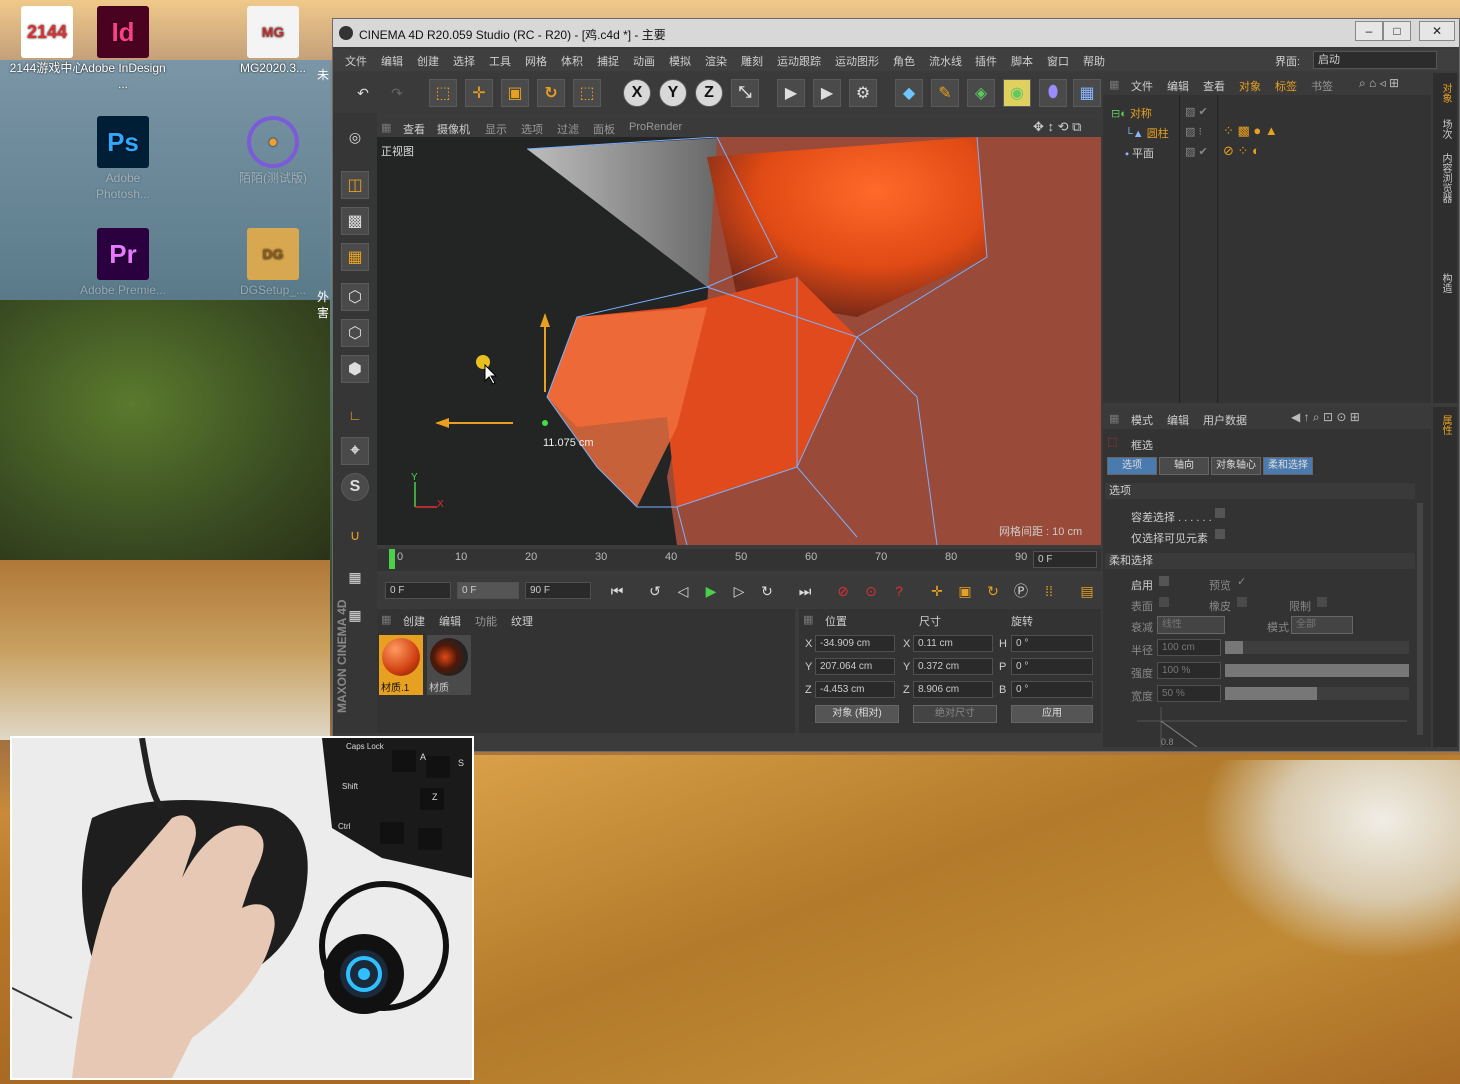 The width and height of the screenshot is (1460, 1084). What do you see at coordinates (1049, 591) in the screenshot?
I see `key-pla-icon: ⁞⁞` at bounding box center [1049, 591].